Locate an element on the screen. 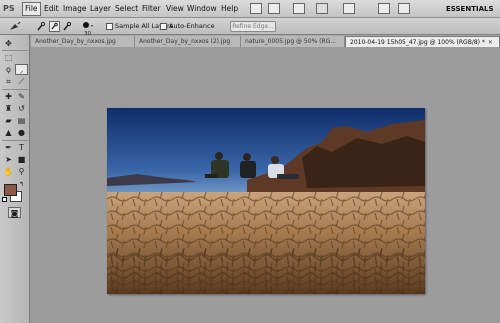 The image size is (500, 323). tab-label: 2010-04-19 15h05_47.jpg @ 100% (RGB/8) * is located at coordinates (417, 42).